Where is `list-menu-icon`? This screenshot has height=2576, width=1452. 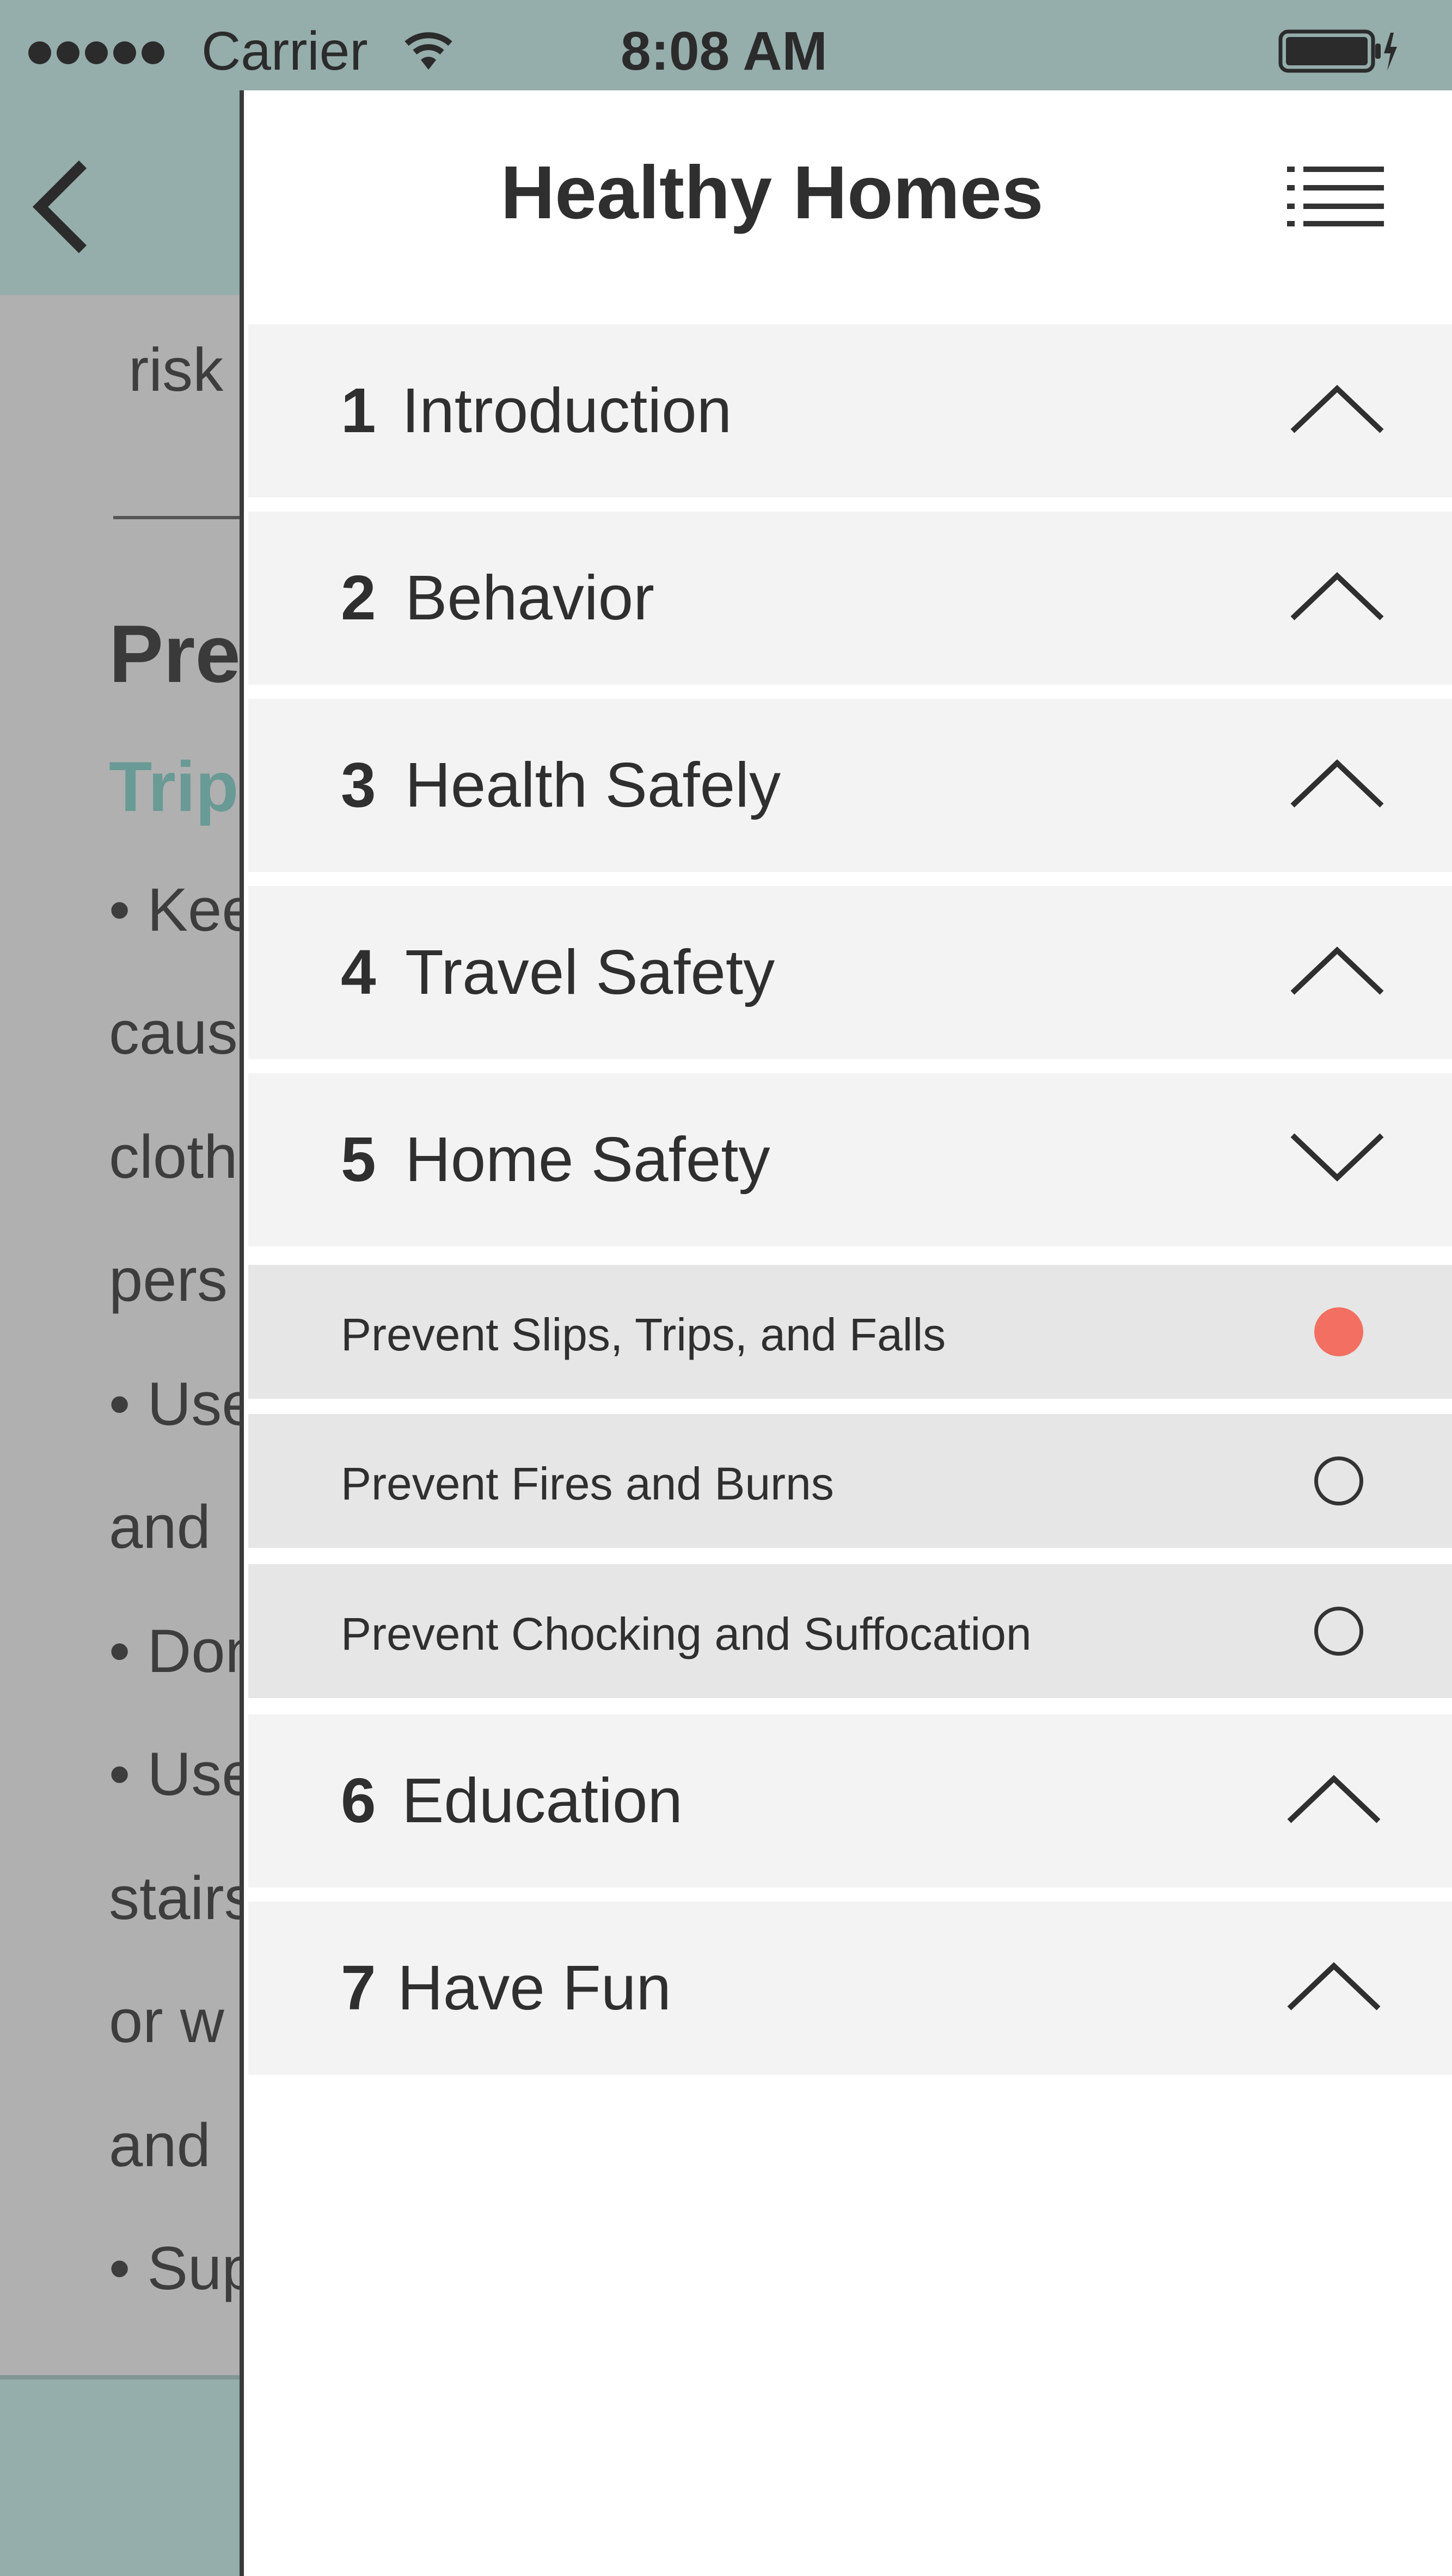 list-menu-icon is located at coordinates (1336, 198).